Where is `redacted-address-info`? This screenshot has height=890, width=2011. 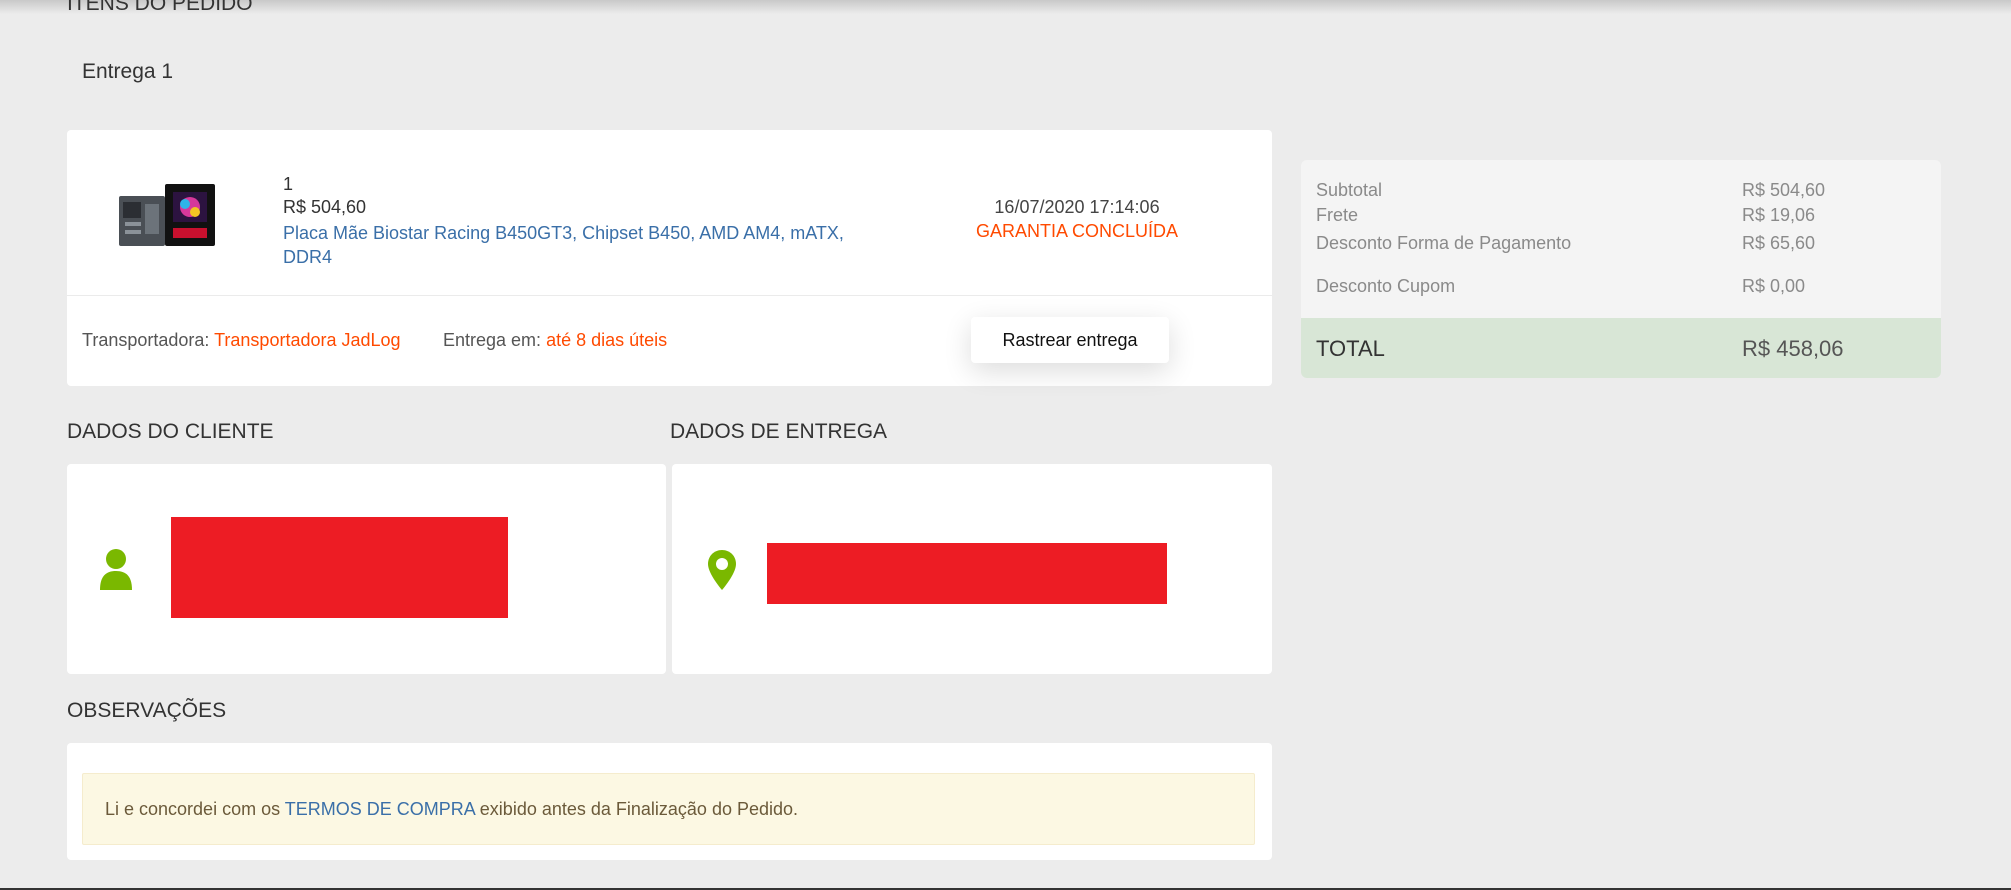
redacted-address-info is located at coordinates (967, 573).